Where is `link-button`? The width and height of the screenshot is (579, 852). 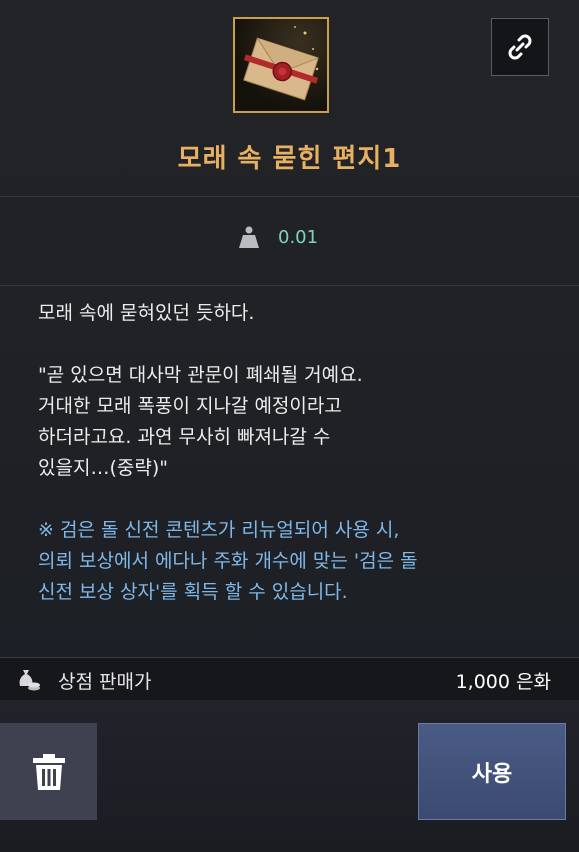
link-button is located at coordinates (520, 47).